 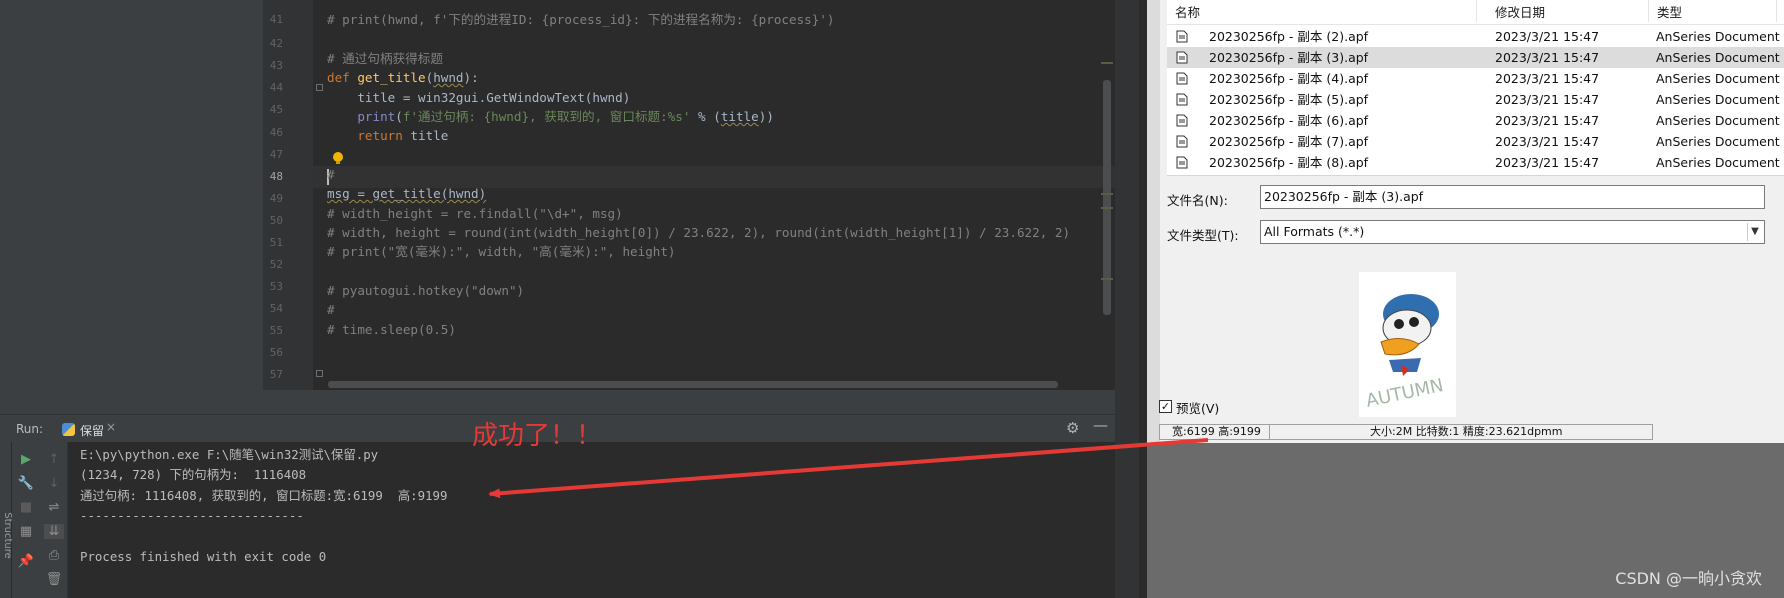 What do you see at coordinates (54, 531) in the screenshot?
I see `scroll-to-end-icon: ⇊` at bounding box center [54, 531].